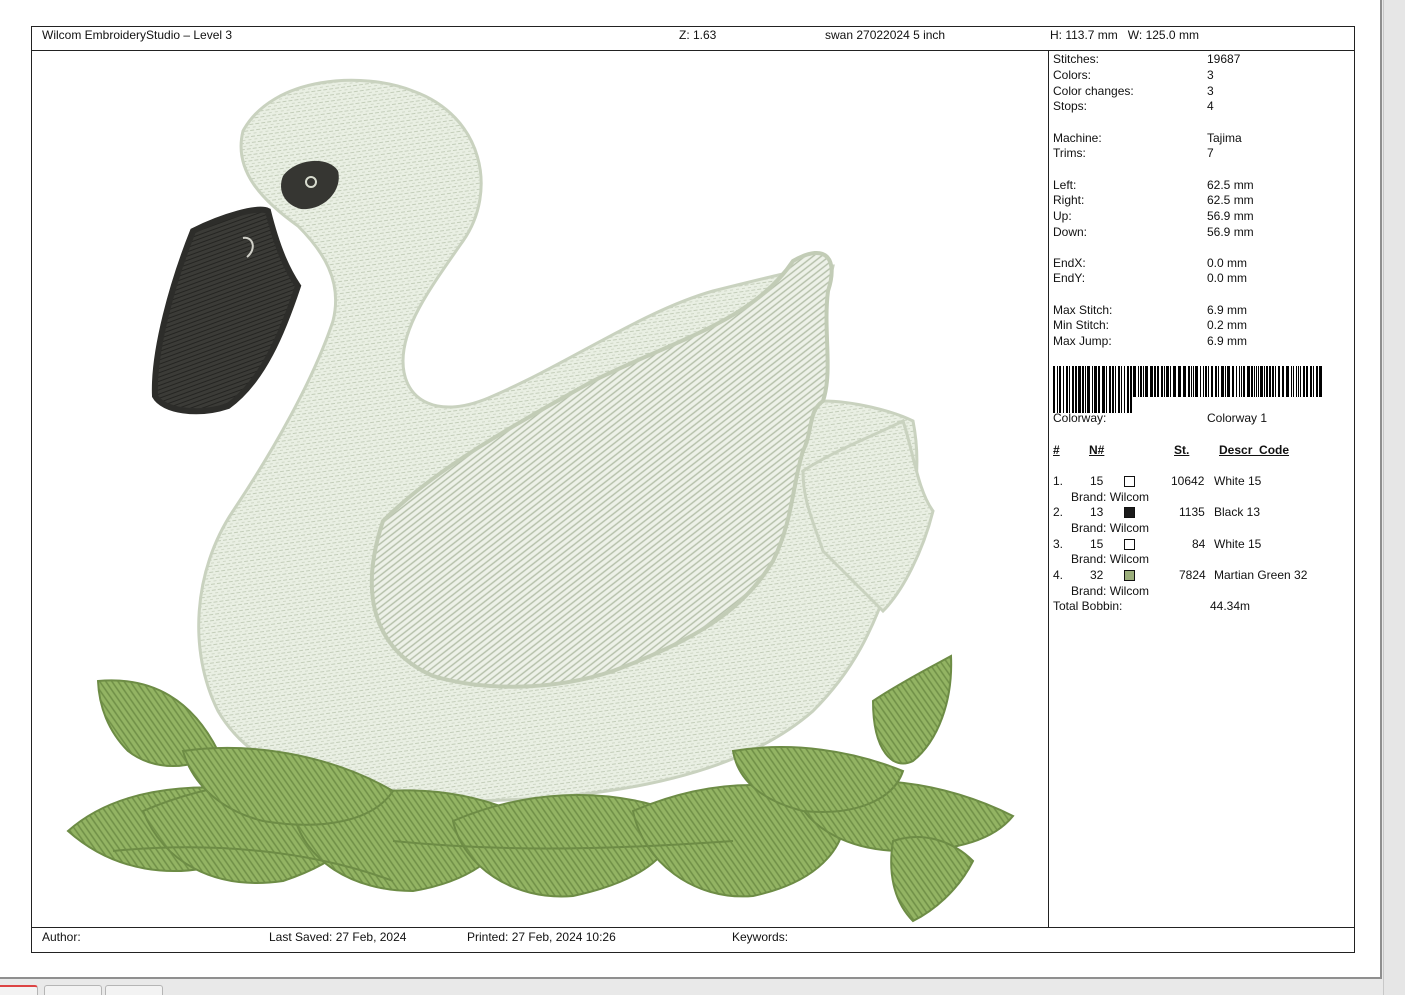  Describe the element at coordinates (1182, 450) in the screenshot. I see `col-stitches: St.` at that location.